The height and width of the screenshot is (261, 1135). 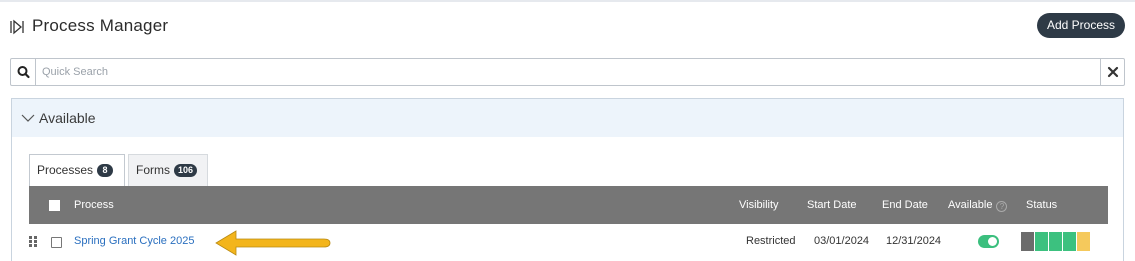 I want to click on processes-count-badge: 8, so click(x=105, y=170).